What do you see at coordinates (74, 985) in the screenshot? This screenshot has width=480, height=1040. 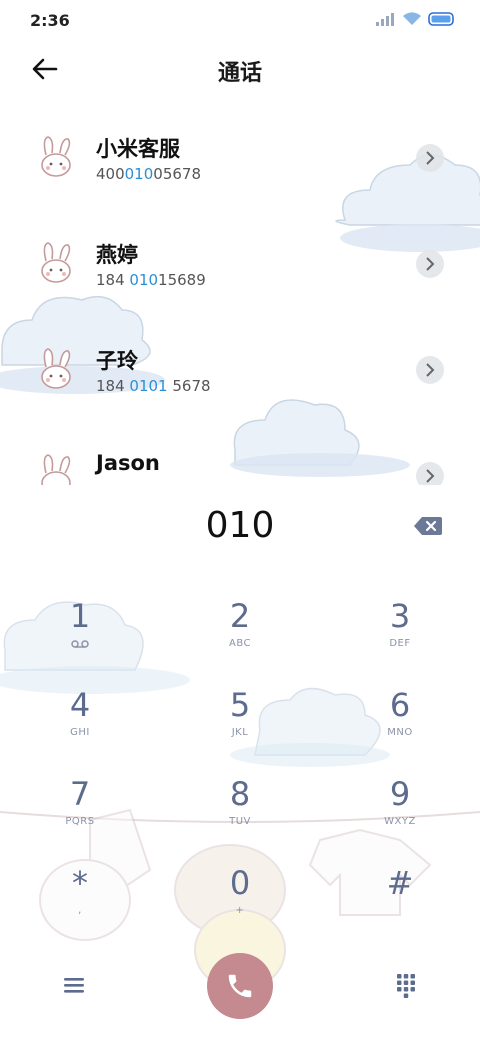 I see `menu-icon` at bounding box center [74, 985].